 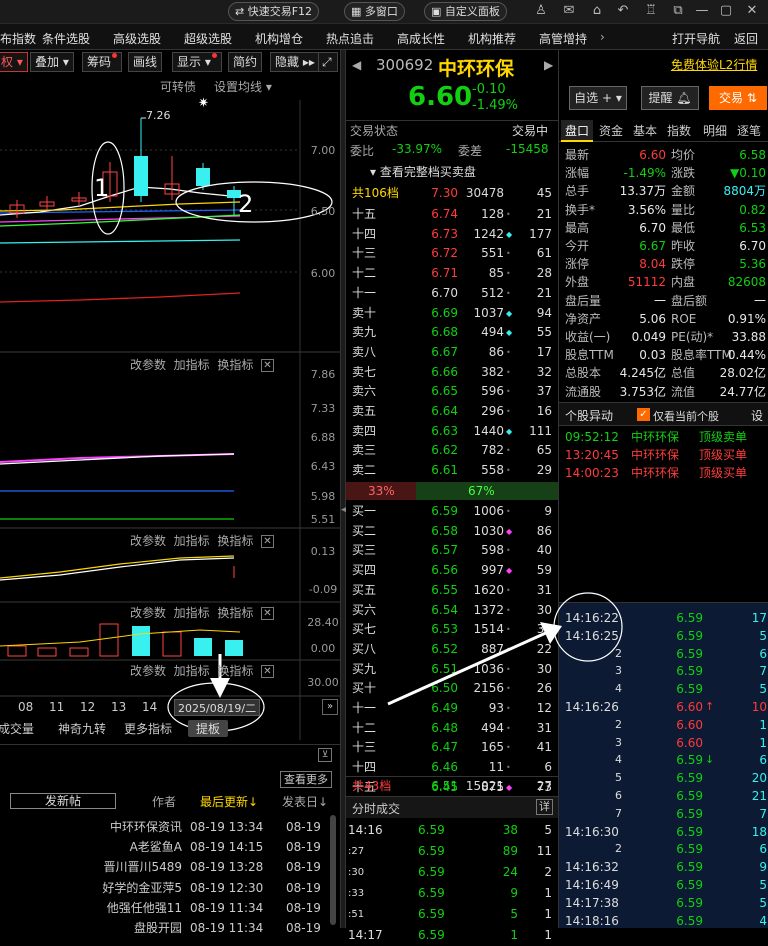 What do you see at coordinates (452, 372) in the screenshot?
I see `order-book-row: 卖七 6.66 382 • 32` at bounding box center [452, 372].